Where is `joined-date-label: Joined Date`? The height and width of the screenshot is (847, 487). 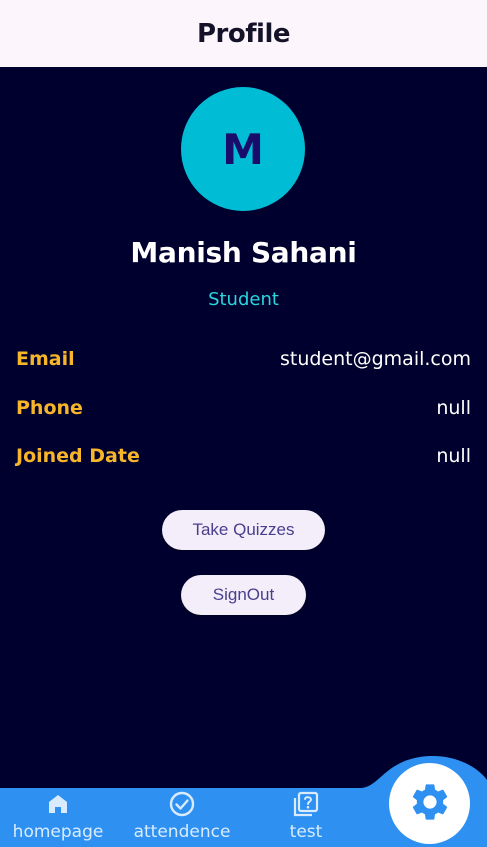
joined-date-label: Joined Date is located at coordinates (78, 456).